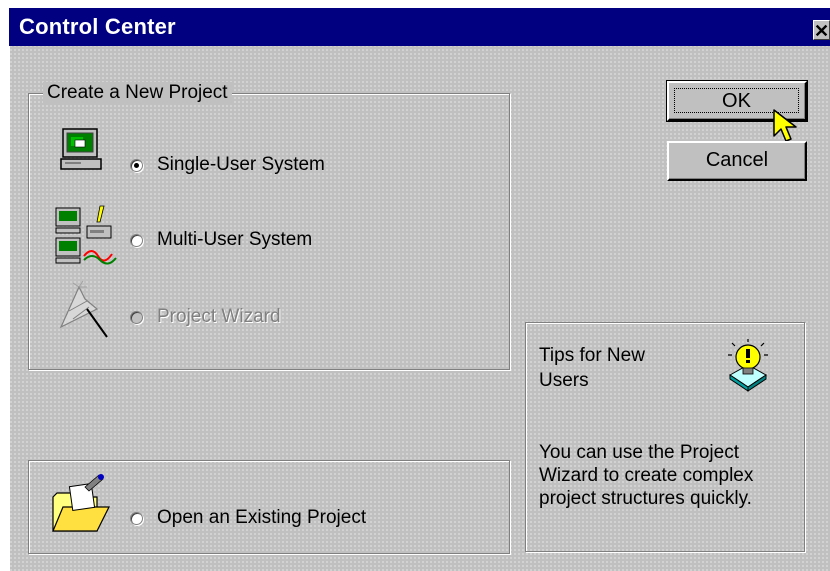 The height and width of the screenshot is (571, 830). What do you see at coordinates (136, 240) in the screenshot?
I see `multi-user-radio` at bounding box center [136, 240].